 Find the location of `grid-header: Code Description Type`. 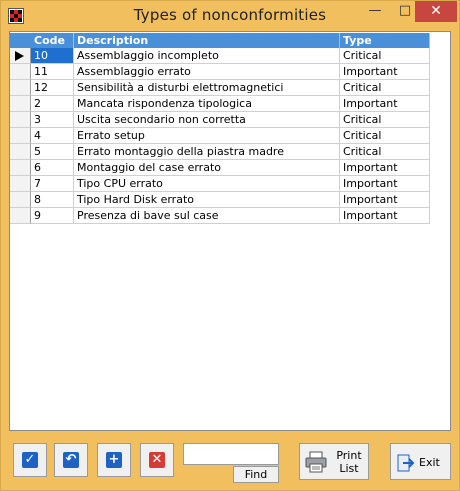

grid-header: Code Description Type is located at coordinates (220, 40).